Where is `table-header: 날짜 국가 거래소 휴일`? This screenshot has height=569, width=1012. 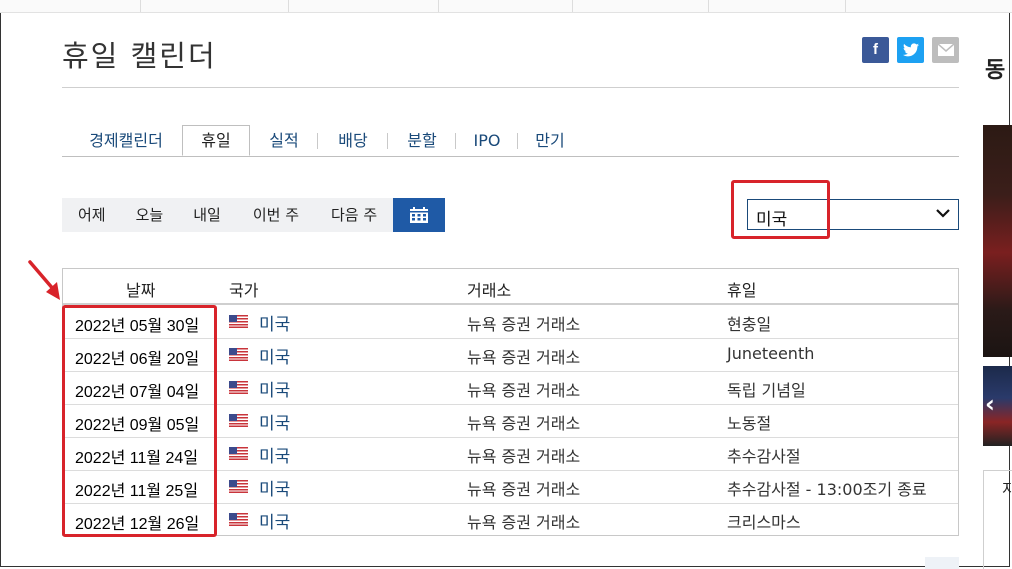 table-header: 날짜 국가 거래소 휴일 is located at coordinates (510, 287).